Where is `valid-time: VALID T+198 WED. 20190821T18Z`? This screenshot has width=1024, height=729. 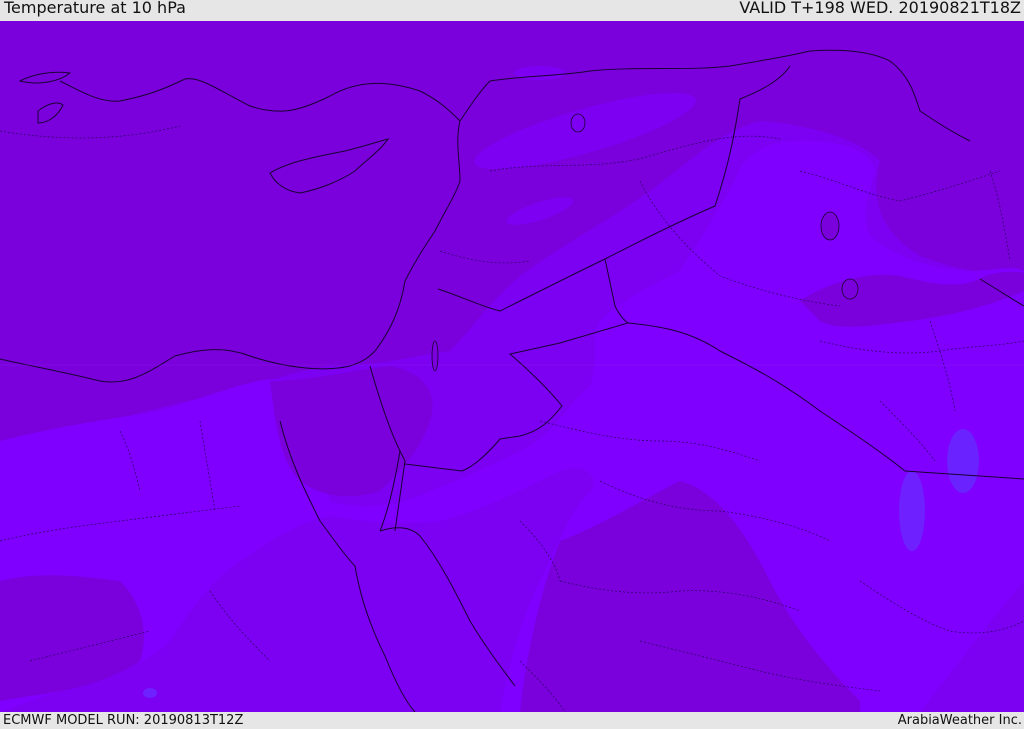
valid-time: VALID T+198 WED. 20190821T18Z is located at coordinates (880, 8).